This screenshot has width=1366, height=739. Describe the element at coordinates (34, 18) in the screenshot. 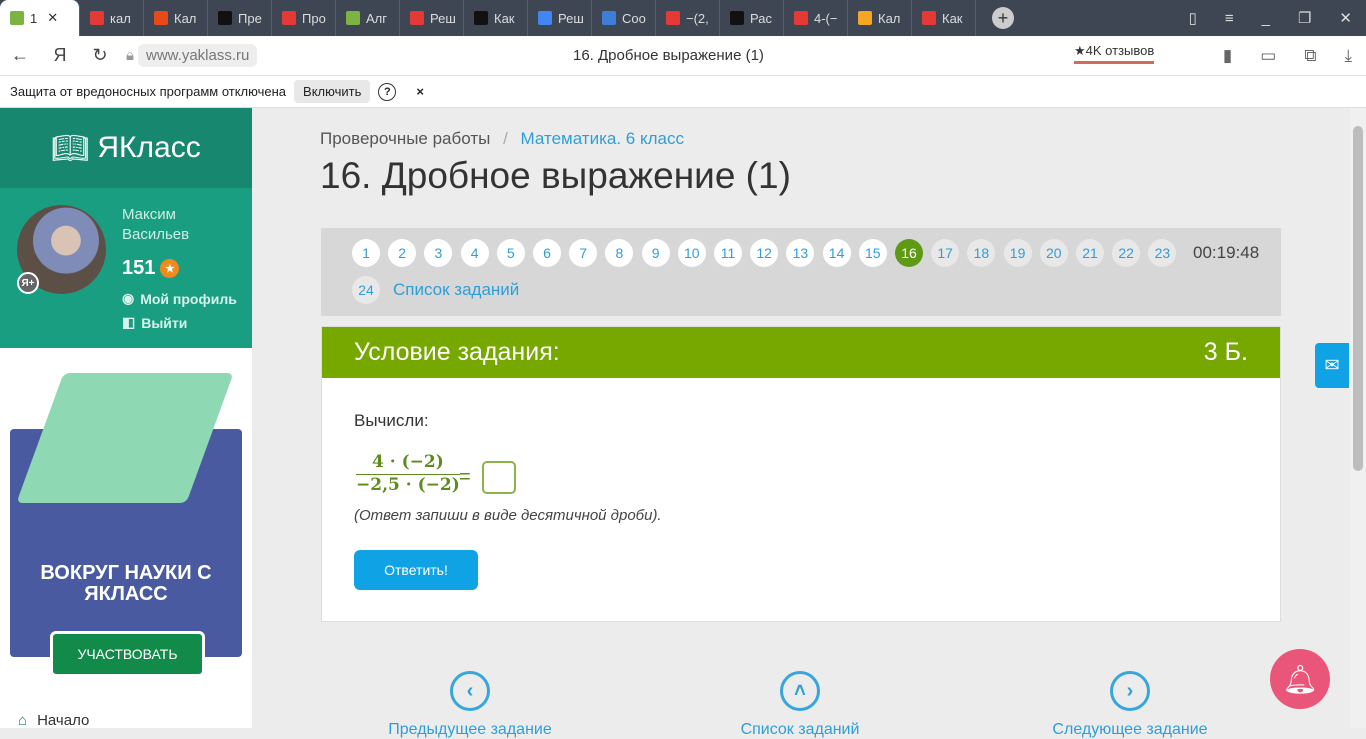

I see `tab-label: 1` at that location.